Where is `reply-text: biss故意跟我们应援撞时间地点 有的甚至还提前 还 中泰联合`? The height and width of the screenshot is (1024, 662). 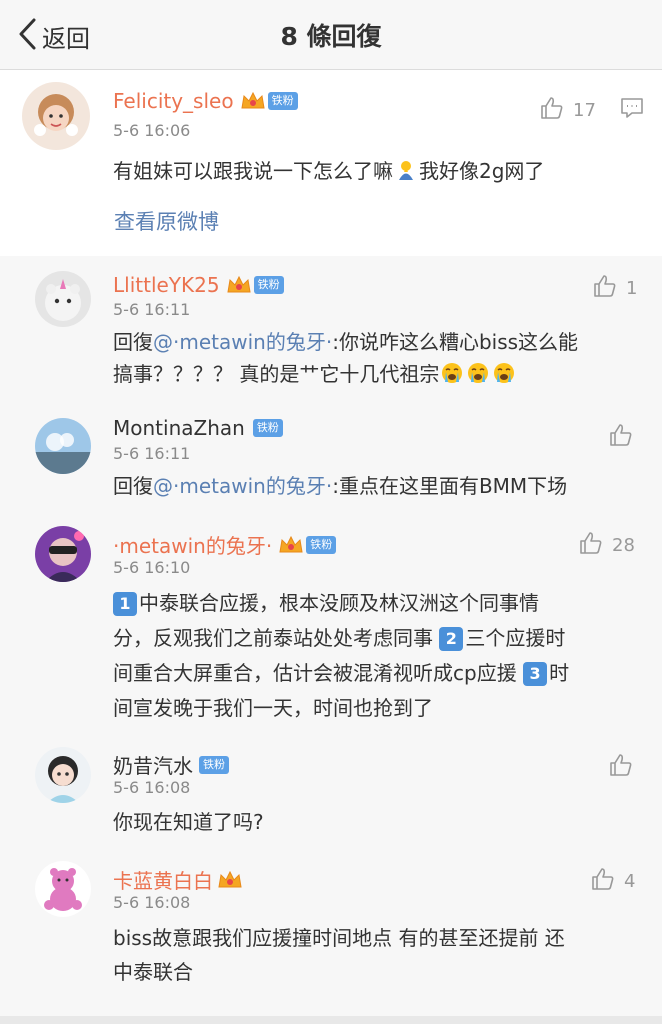 reply-text: biss故意跟我们应援撞时间地点 有的甚至还提前 还 中泰联合 is located at coordinates (378, 955).